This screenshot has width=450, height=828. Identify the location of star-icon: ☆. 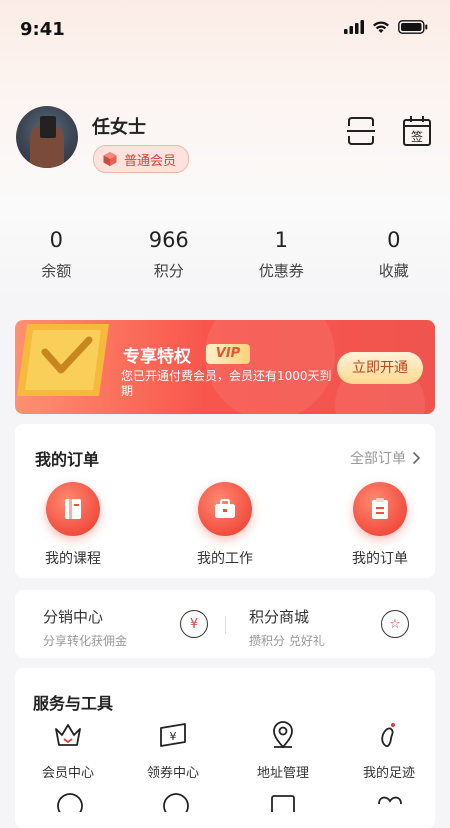
(395, 624).